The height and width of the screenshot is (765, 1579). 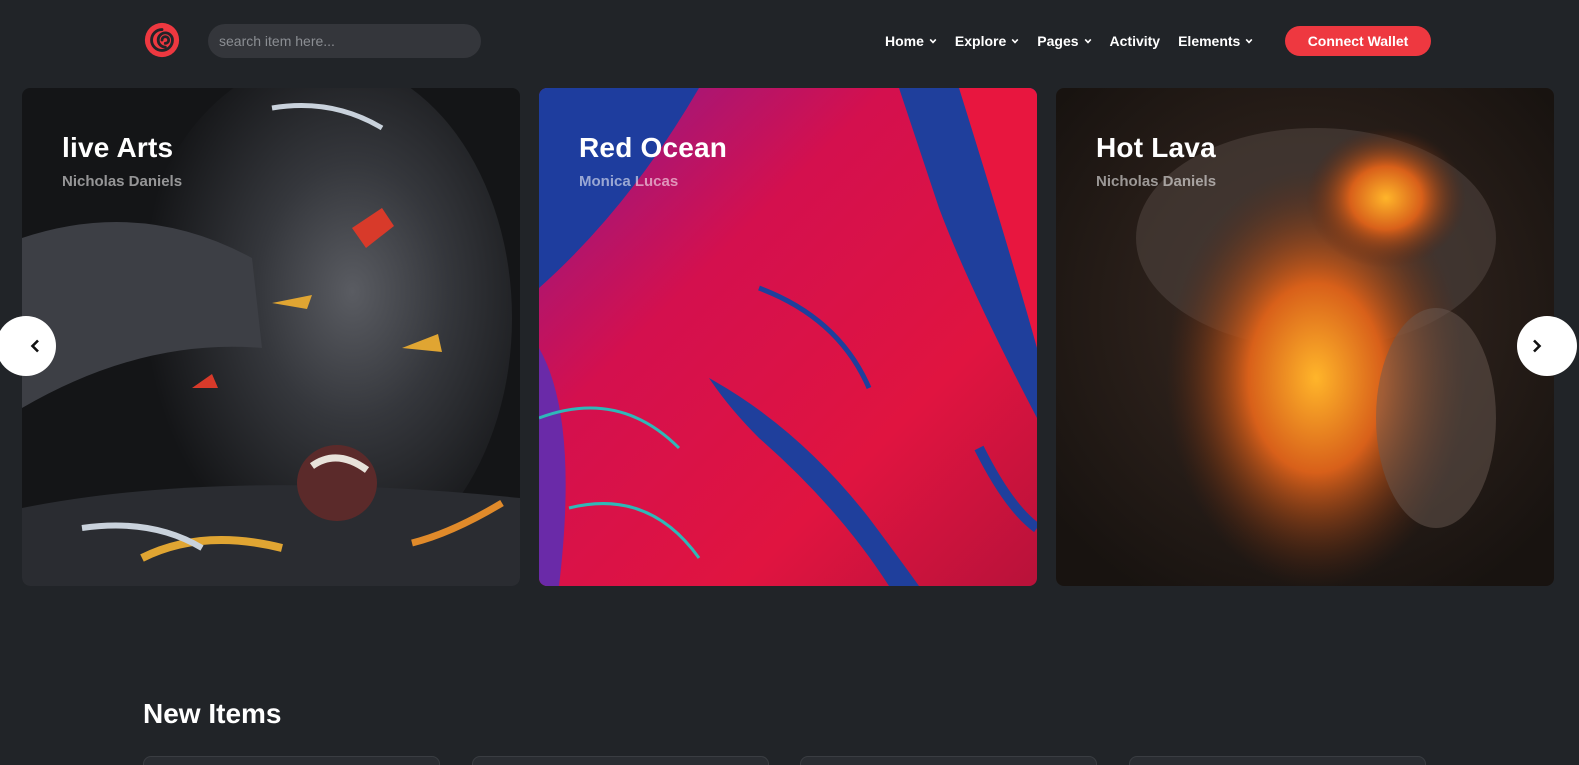 I want to click on connect-wallet-button: Connect Wallet, so click(x=1358, y=41).